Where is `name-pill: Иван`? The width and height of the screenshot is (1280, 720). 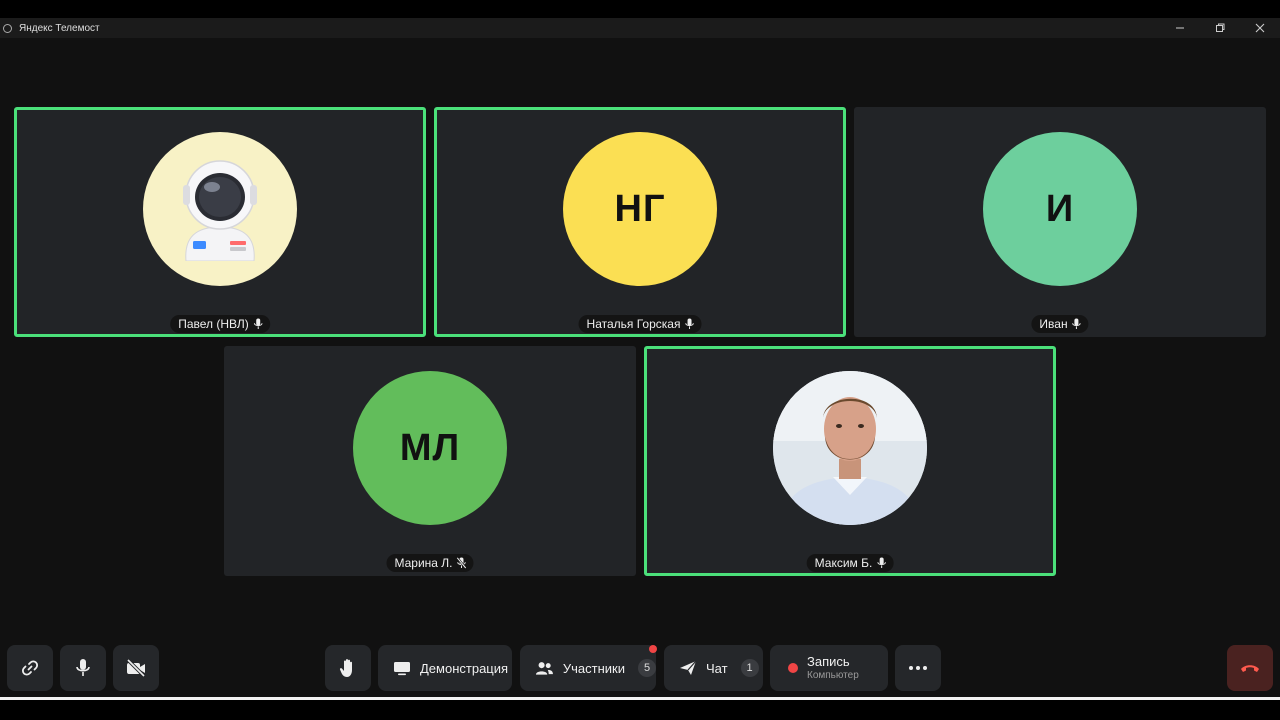
name-pill: Иван is located at coordinates (1060, 324).